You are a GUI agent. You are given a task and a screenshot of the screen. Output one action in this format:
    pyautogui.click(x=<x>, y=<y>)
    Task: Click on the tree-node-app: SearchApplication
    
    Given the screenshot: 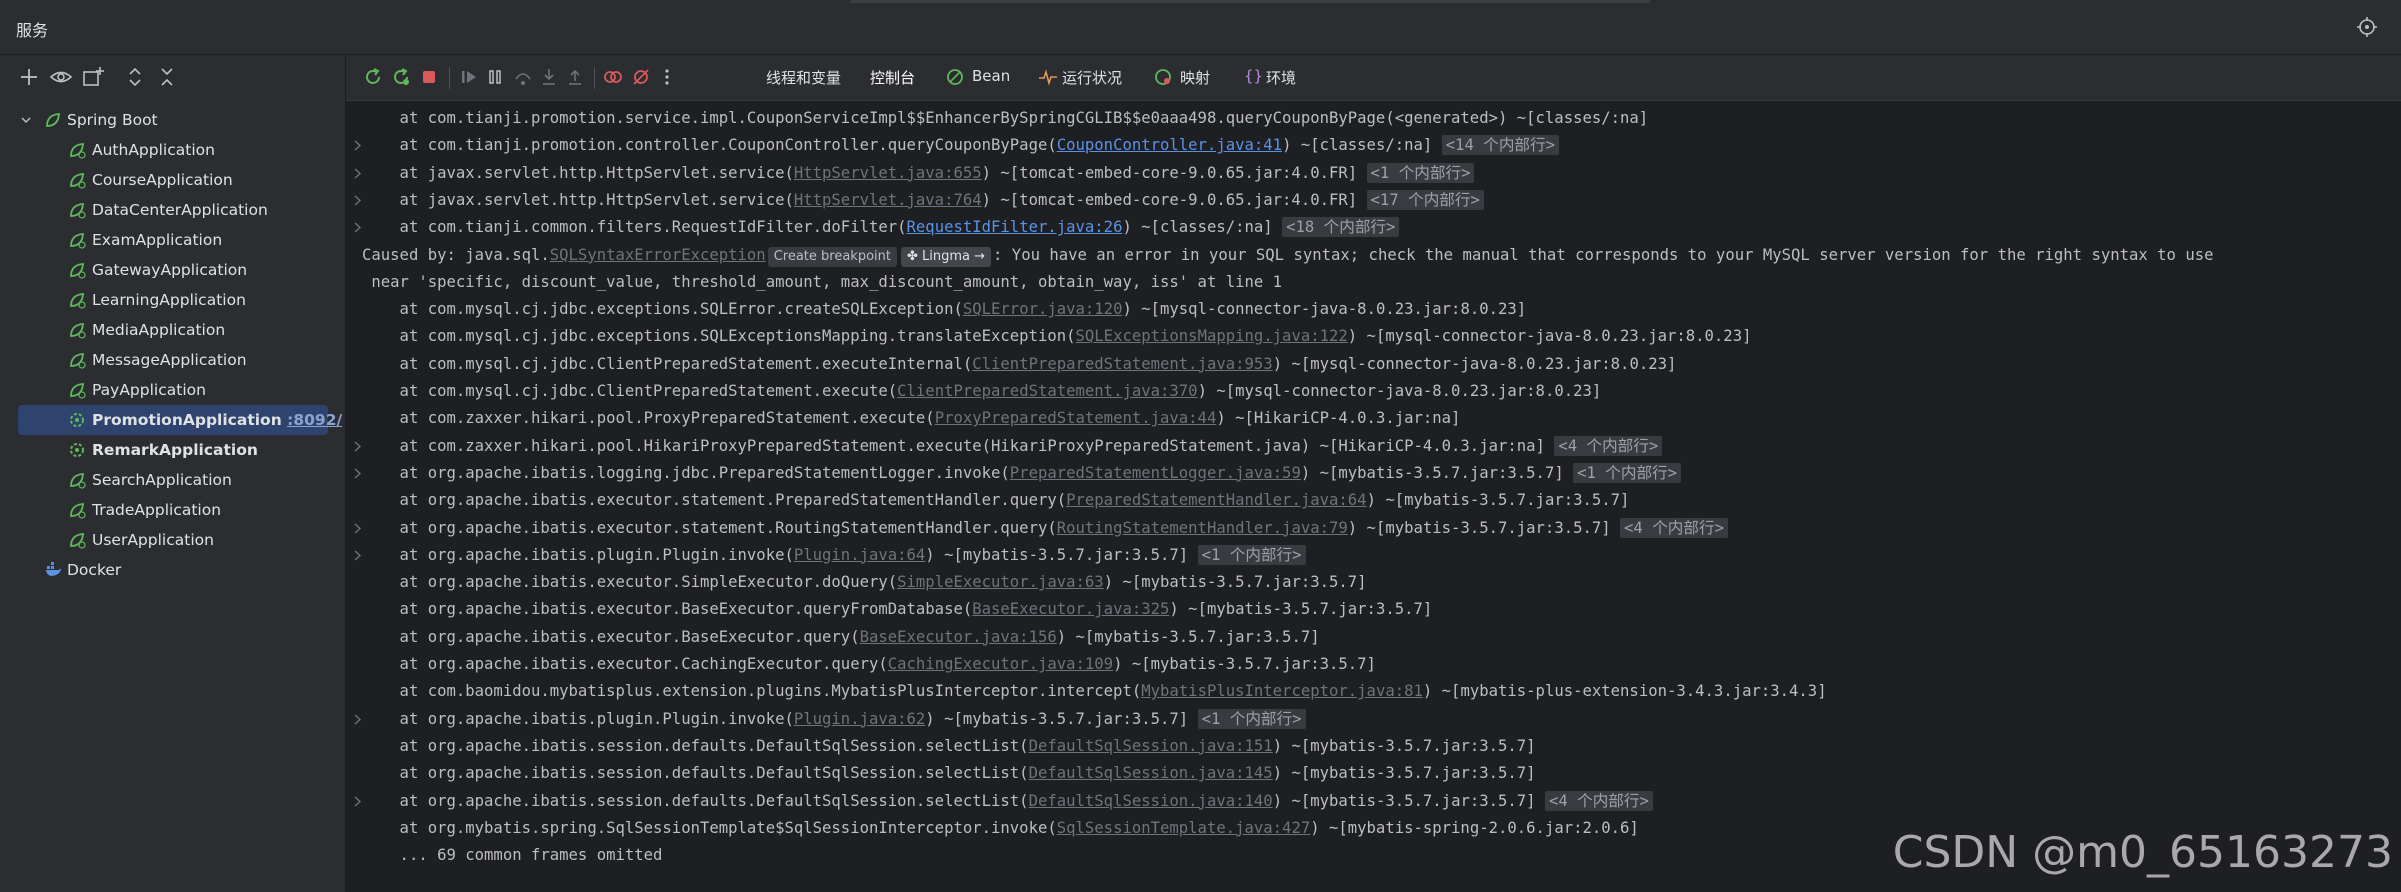 What is the action you would take?
    pyautogui.click(x=173, y=480)
    